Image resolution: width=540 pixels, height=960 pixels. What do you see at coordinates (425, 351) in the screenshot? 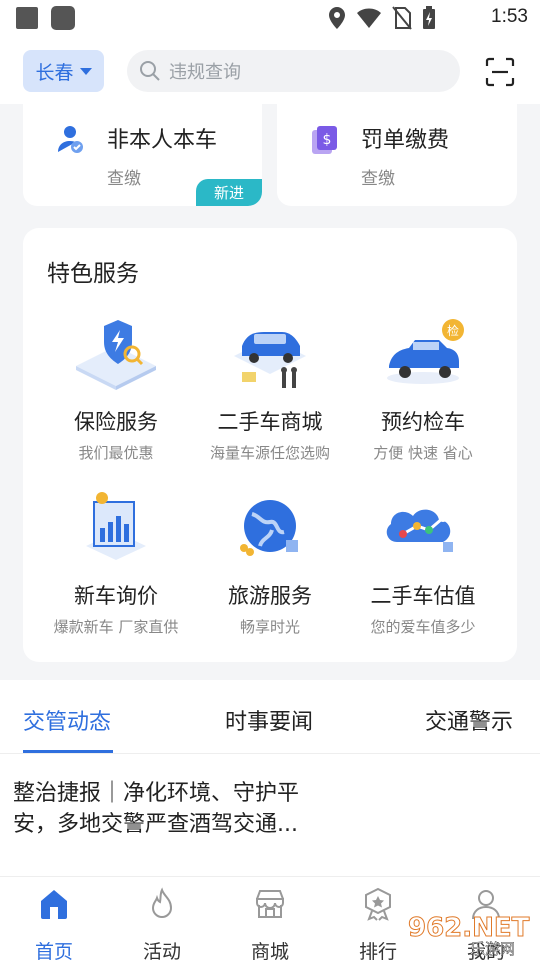
I see `car-inspection-icon: 检` at bounding box center [425, 351].